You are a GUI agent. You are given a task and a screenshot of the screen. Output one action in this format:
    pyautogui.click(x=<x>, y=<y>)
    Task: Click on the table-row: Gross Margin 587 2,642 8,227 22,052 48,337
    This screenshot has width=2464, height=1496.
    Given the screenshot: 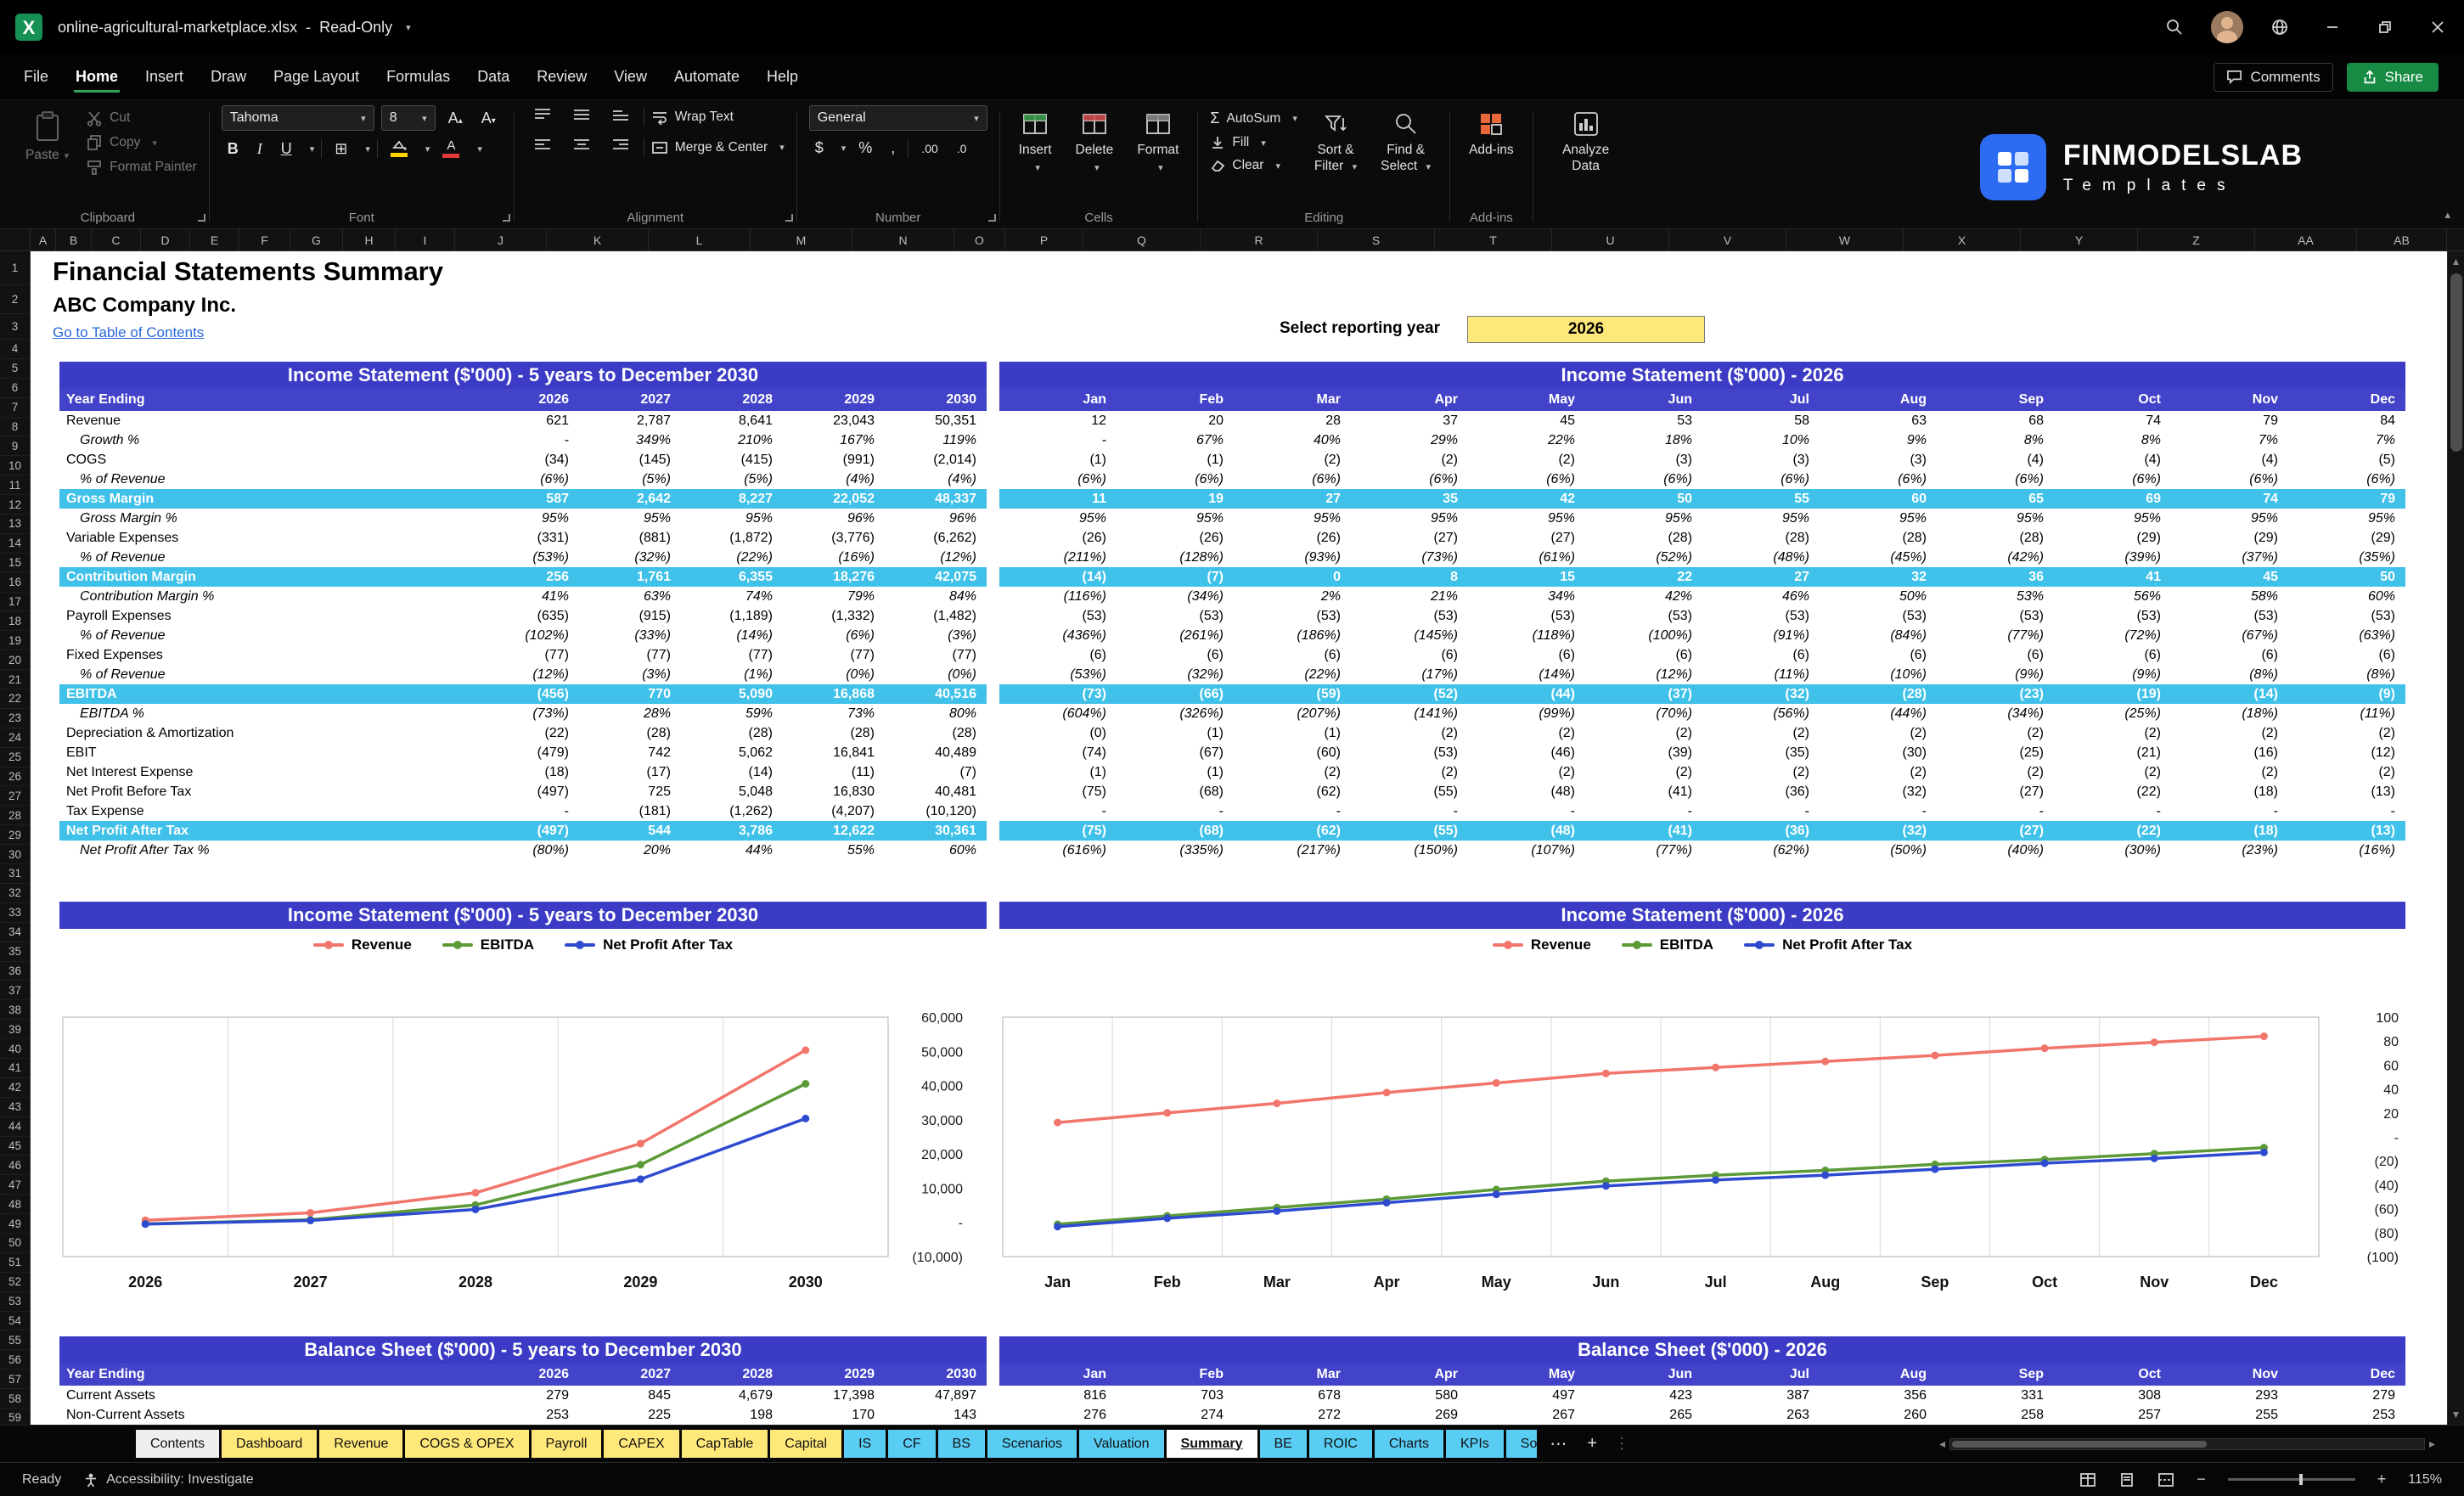 What is the action you would take?
    pyautogui.click(x=523, y=499)
    